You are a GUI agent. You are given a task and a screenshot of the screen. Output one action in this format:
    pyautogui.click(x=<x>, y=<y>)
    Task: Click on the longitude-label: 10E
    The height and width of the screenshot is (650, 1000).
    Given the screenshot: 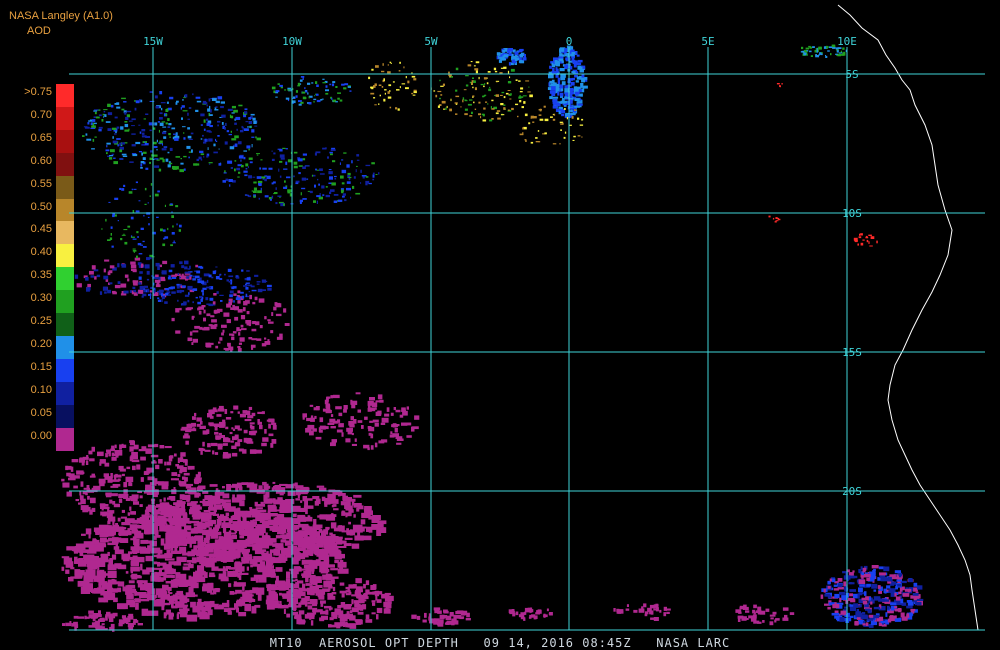 What is the action you would take?
    pyautogui.click(x=847, y=41)
    